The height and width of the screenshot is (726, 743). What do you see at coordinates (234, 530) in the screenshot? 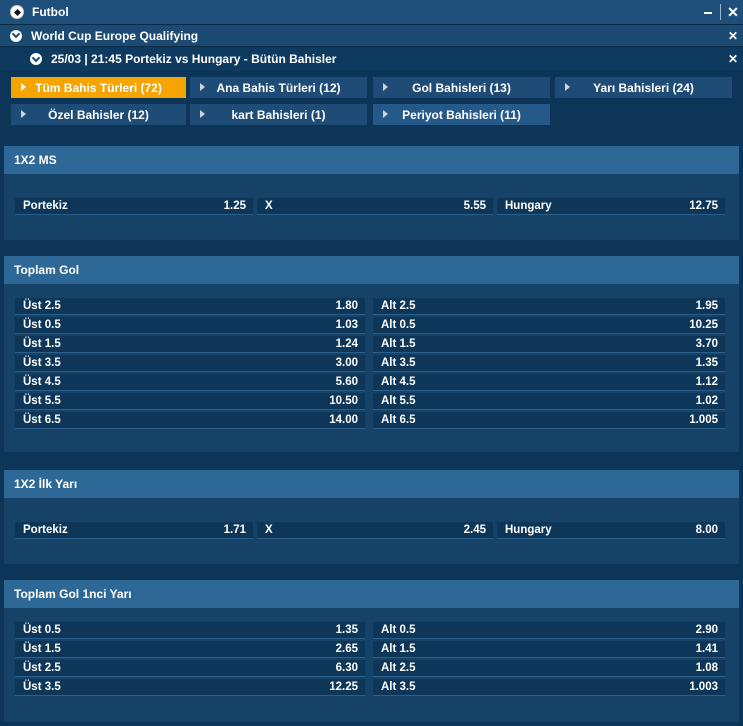
I see `odd-value: 1.71` at bounding box center [234, 530].